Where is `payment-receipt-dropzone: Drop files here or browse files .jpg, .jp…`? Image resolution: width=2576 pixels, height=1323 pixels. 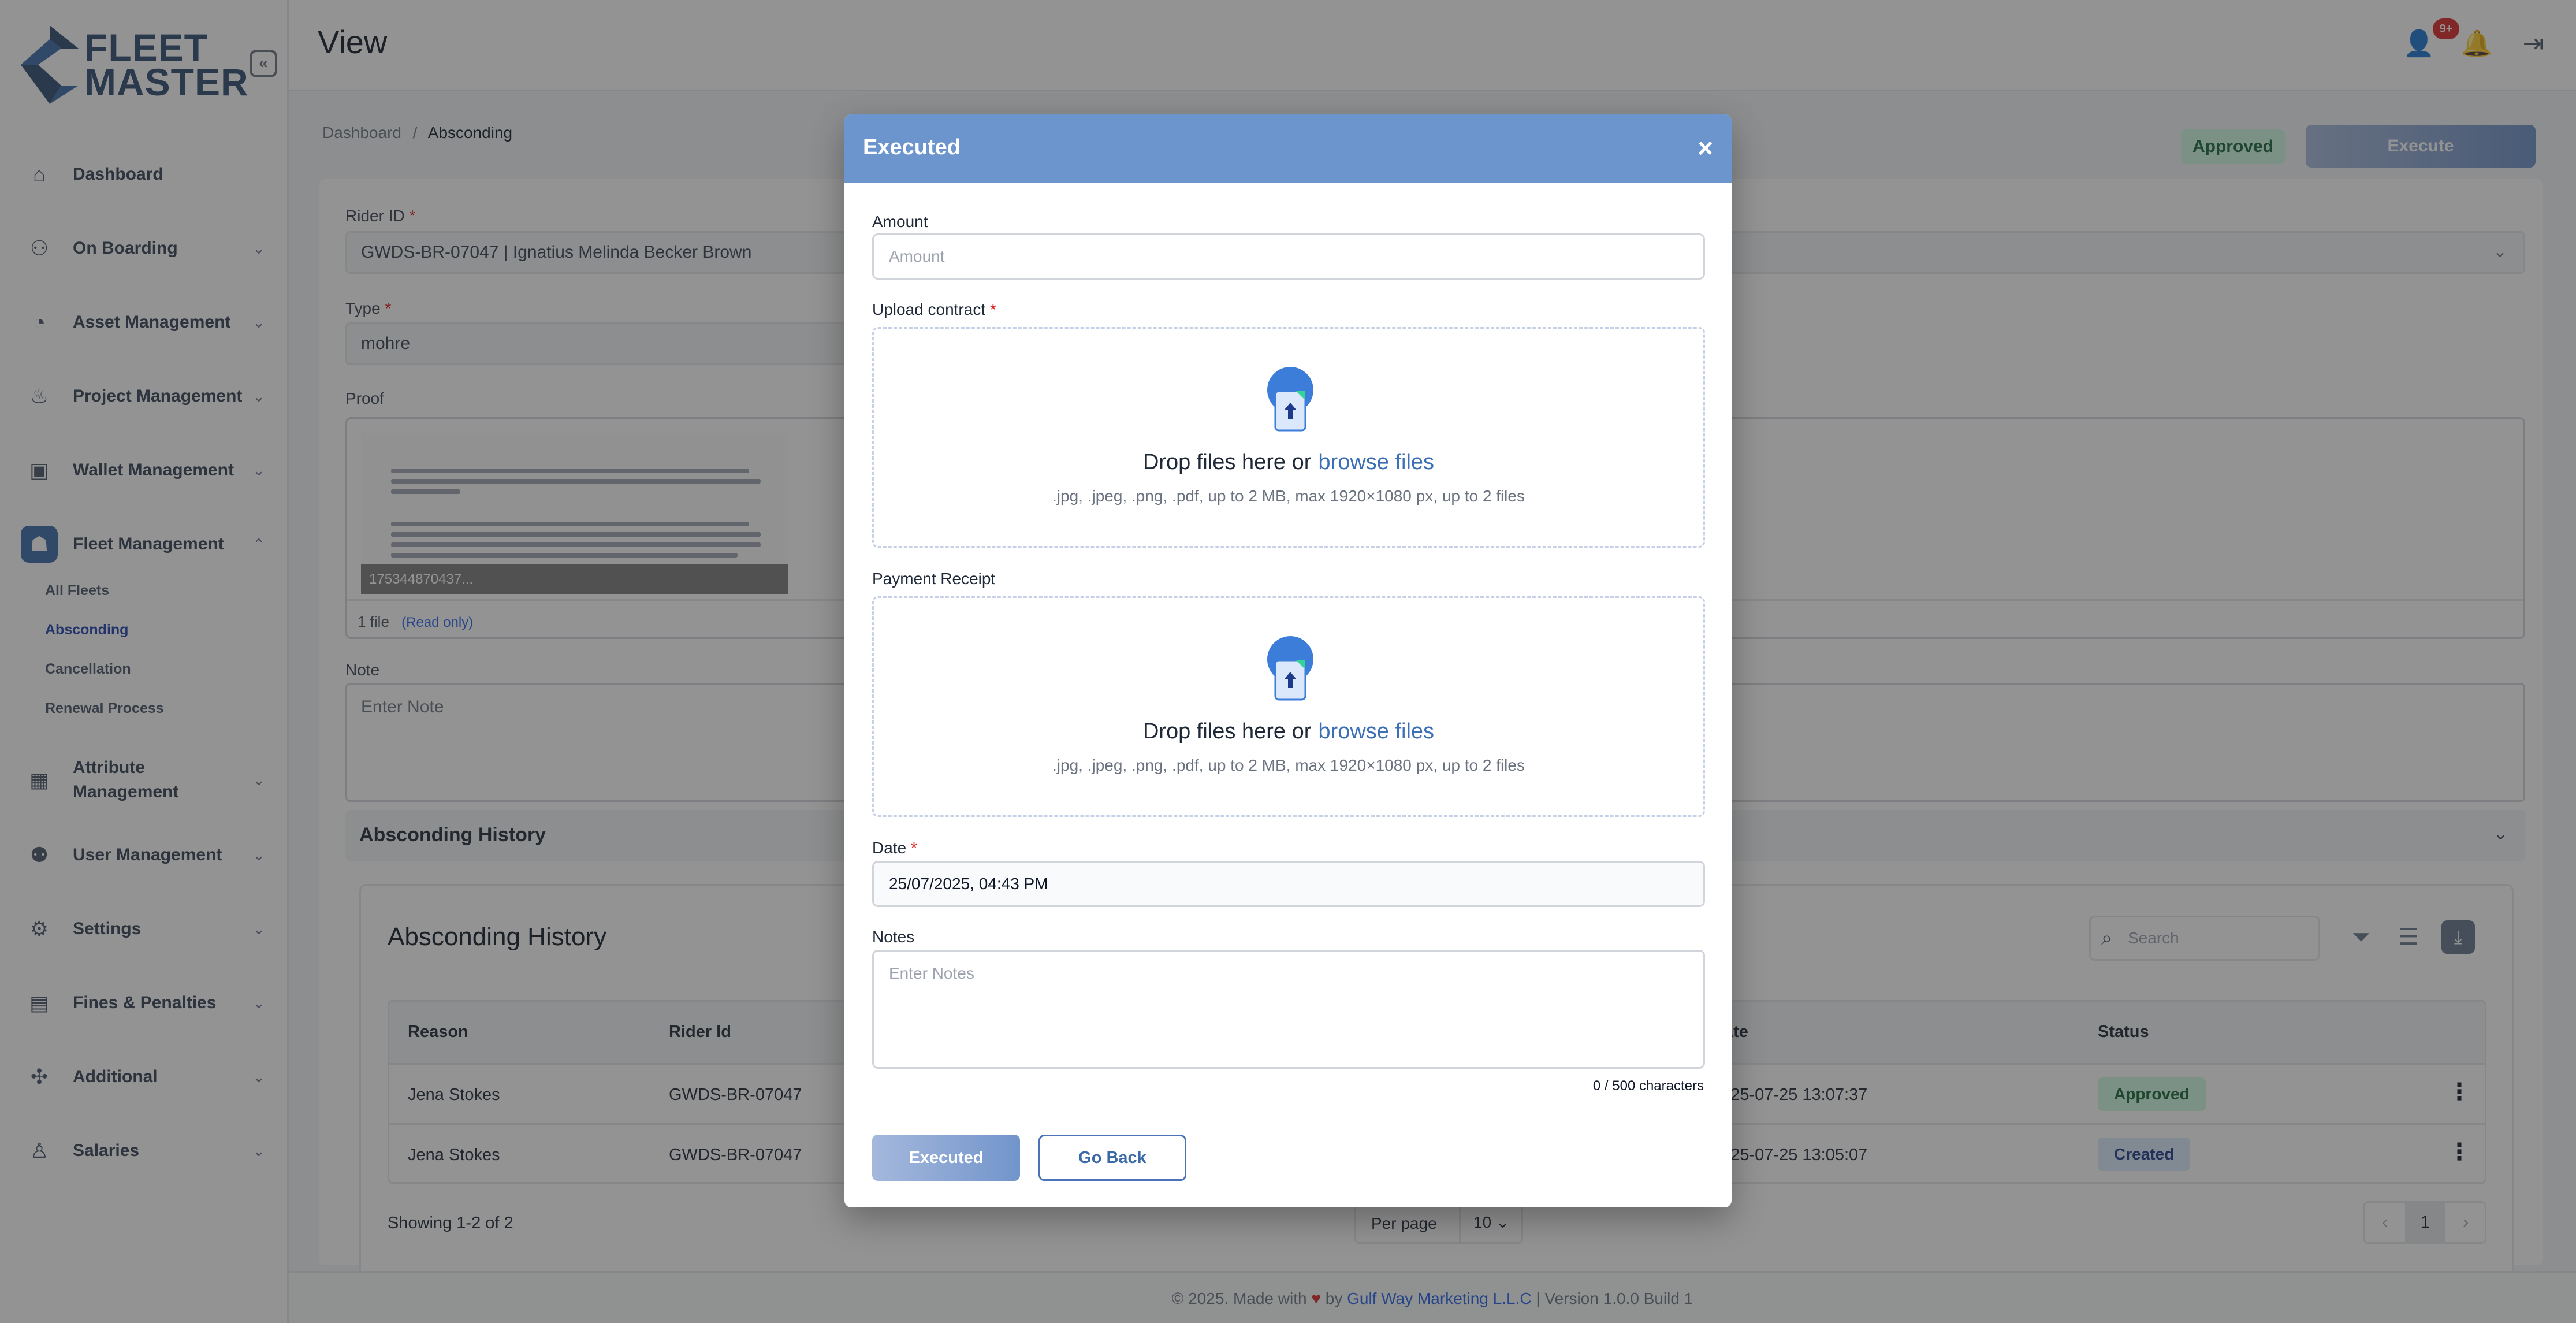
payment-receipt-dropzone: Drop files here or browse files .jpg, .jp… is located at coordinates (1289, 706).